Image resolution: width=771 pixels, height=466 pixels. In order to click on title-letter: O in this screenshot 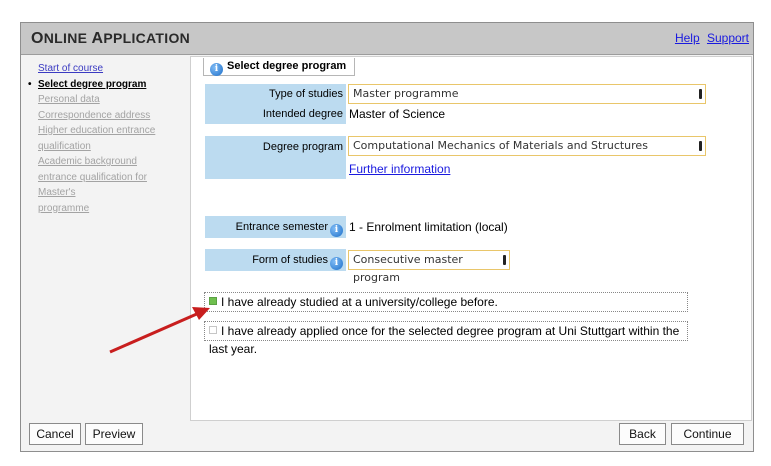, I will do `click(37, 38)`.